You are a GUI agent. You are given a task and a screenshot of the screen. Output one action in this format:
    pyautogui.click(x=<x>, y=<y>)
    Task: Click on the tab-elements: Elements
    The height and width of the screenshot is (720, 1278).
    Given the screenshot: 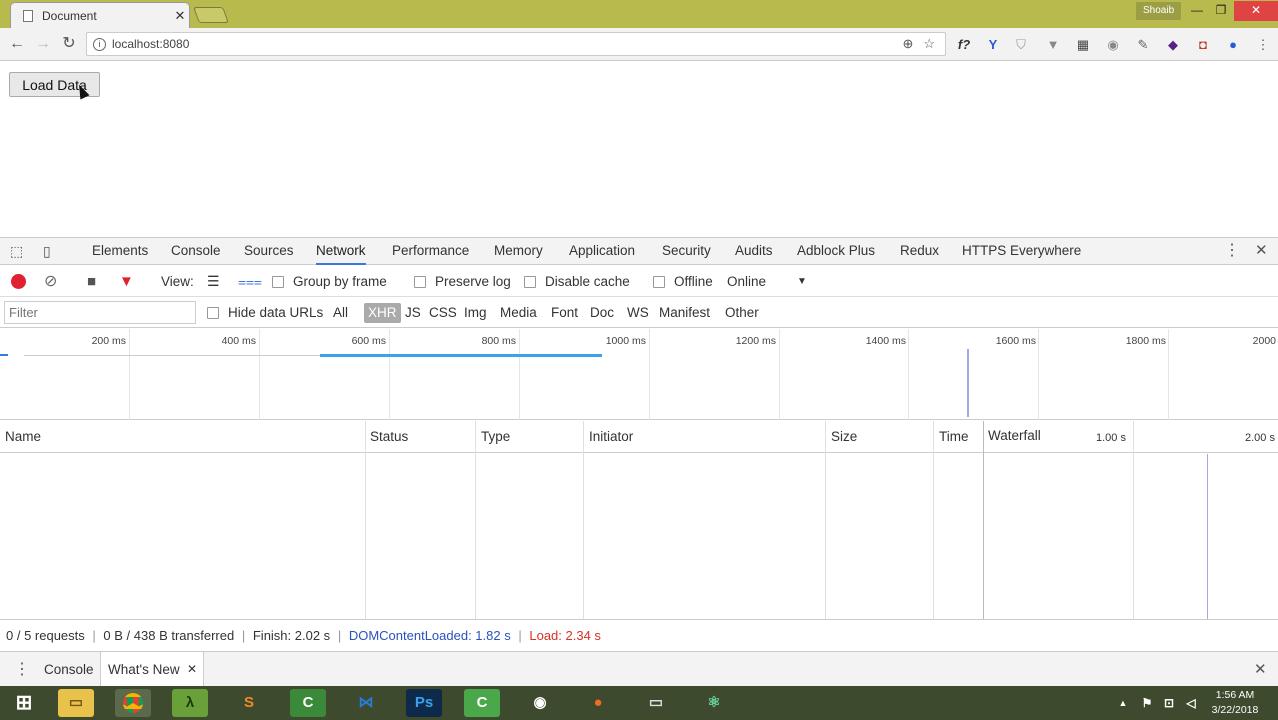 What is the action you would take?
    pyautogui.click(x=120, y=251)
    